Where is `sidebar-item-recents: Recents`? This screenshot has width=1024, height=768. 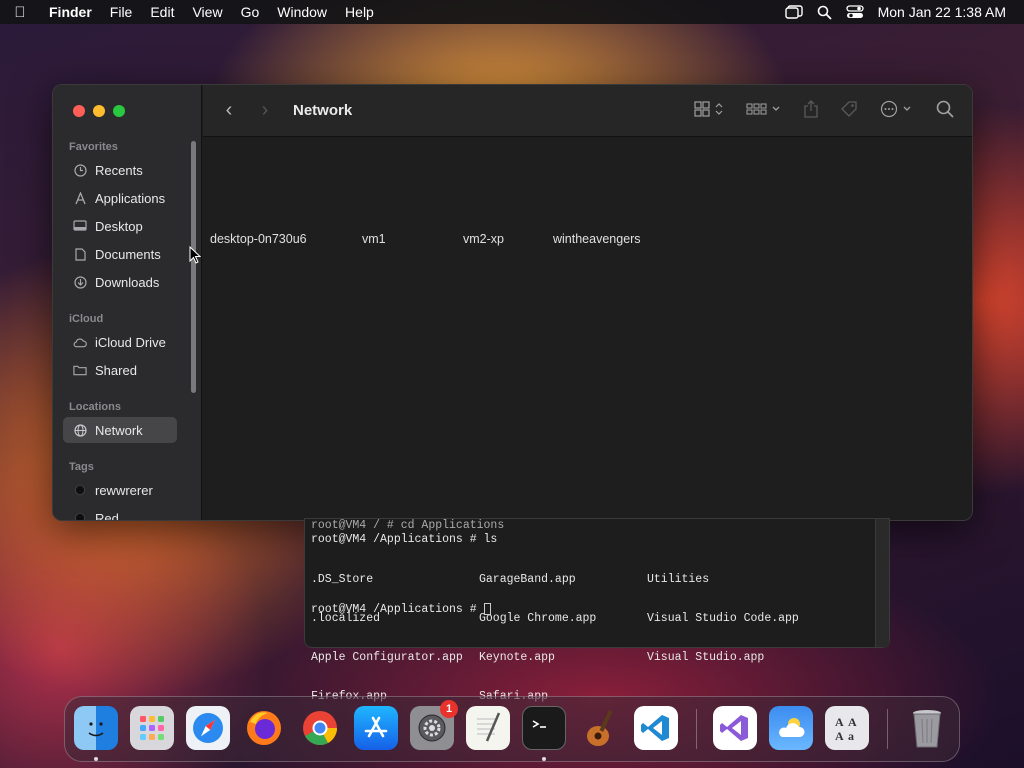 sidebar-item-recents: Recents is located at coordinates (120, 170).